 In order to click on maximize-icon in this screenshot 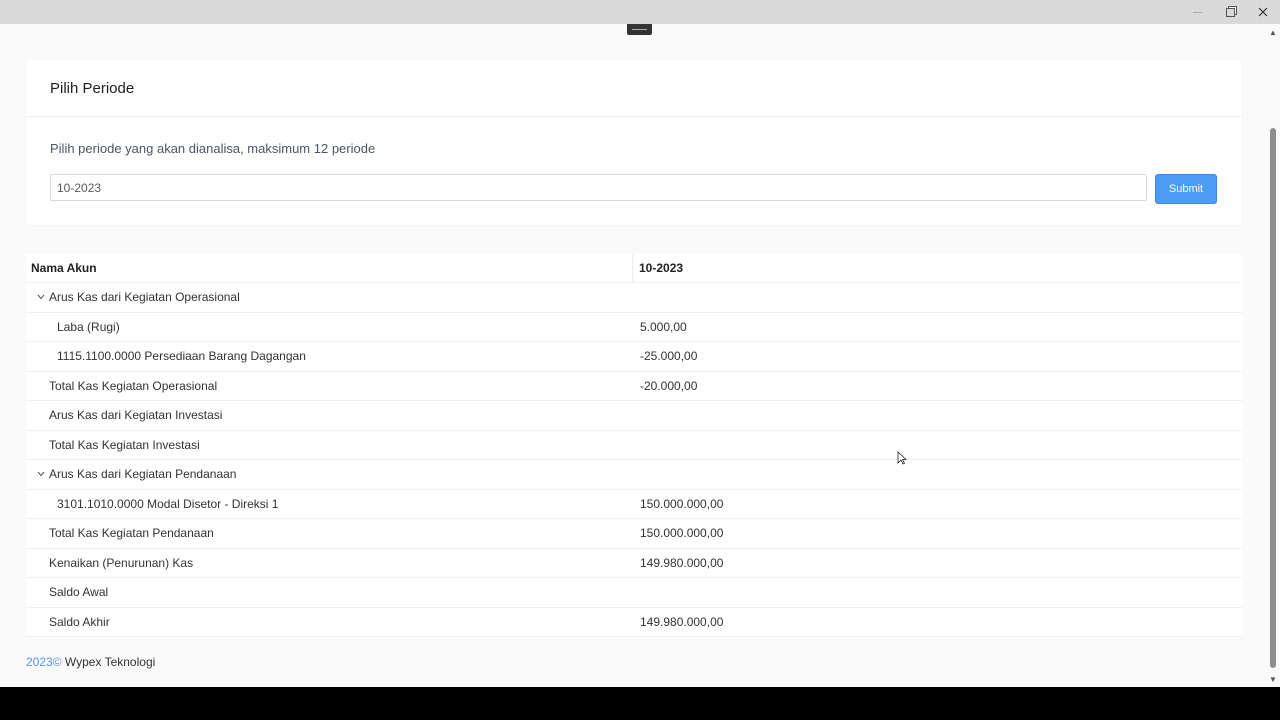, I will do `click(1230, 12)`.